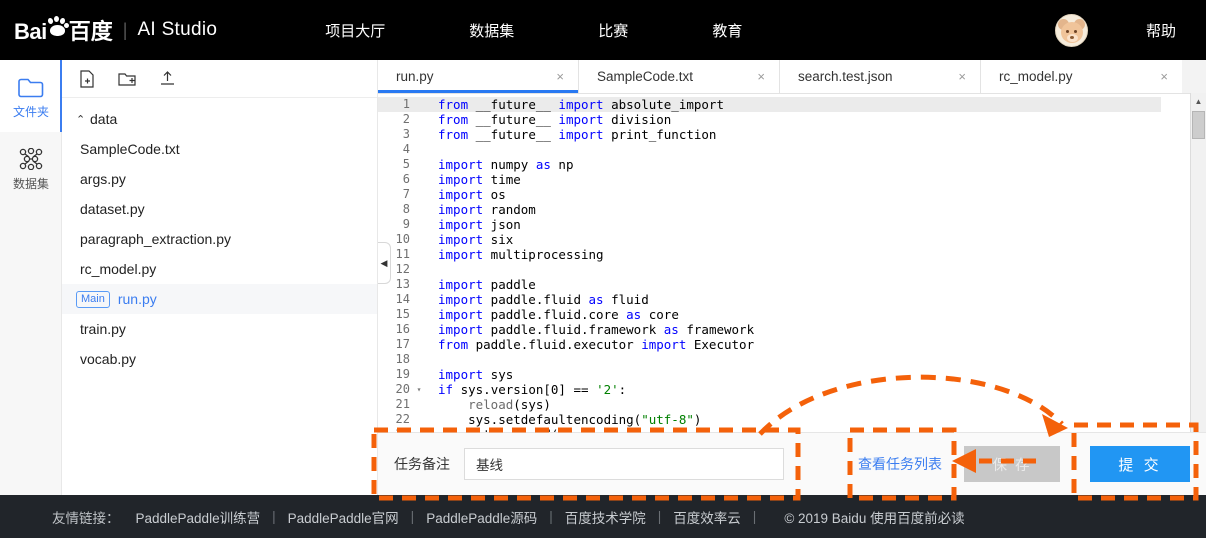  What do you see at coordinates (31, 96) in the screenshot?
I see `rail-item-folder: 文件夹` at bounding box center [31, 96].